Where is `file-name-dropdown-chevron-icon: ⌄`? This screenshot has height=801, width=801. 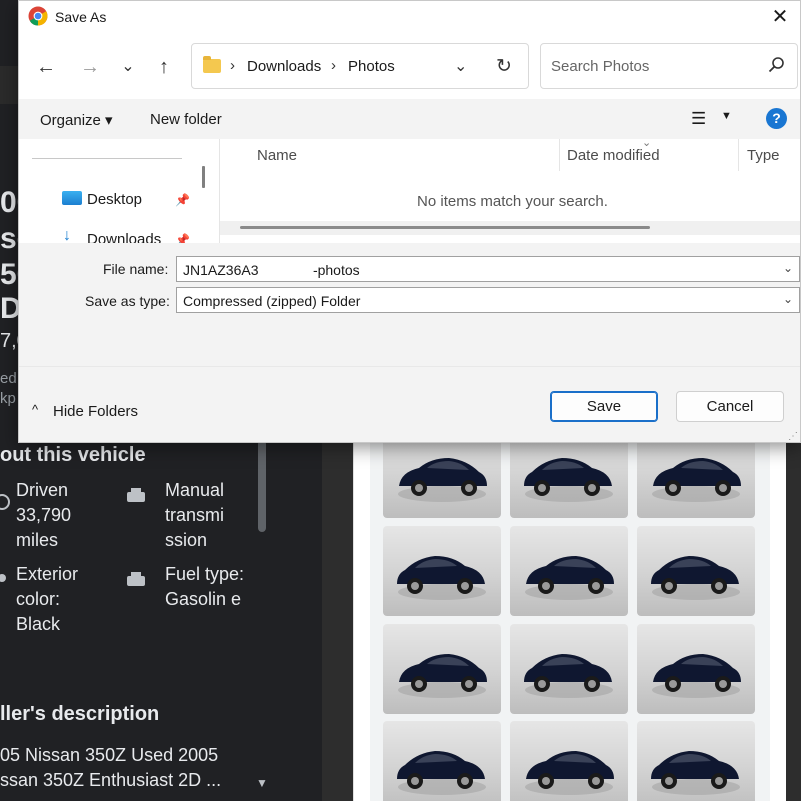 file-name-dropdown-chevron-icon: ⌄ is located at coordinates (788, 268).